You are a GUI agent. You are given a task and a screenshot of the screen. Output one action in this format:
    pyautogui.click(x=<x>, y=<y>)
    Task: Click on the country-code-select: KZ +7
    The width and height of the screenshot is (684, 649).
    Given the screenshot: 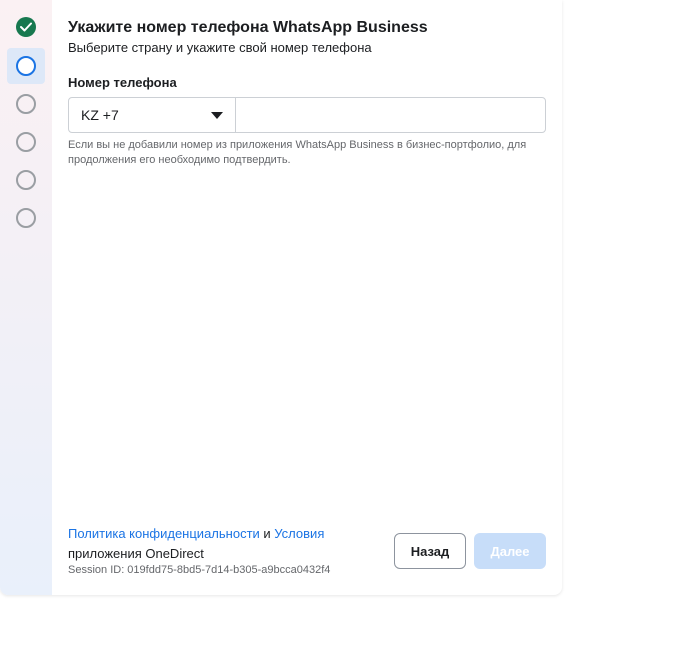 What is the action you would take?
    pyautogui.click(x=152, y=115)
    